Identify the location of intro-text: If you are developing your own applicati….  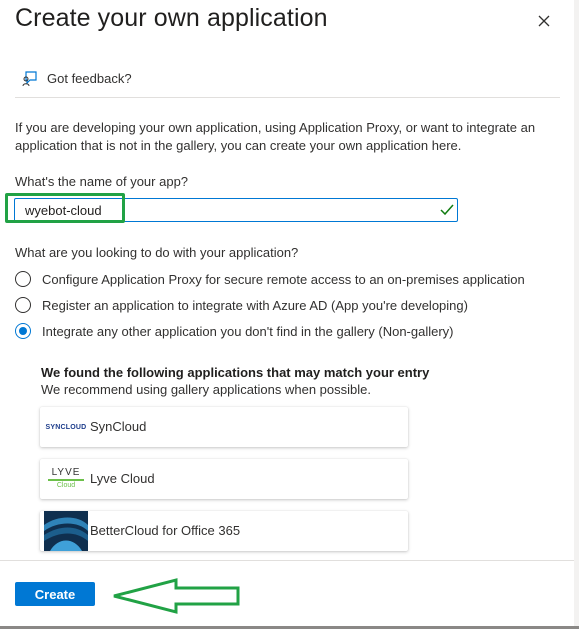
(275, 136).